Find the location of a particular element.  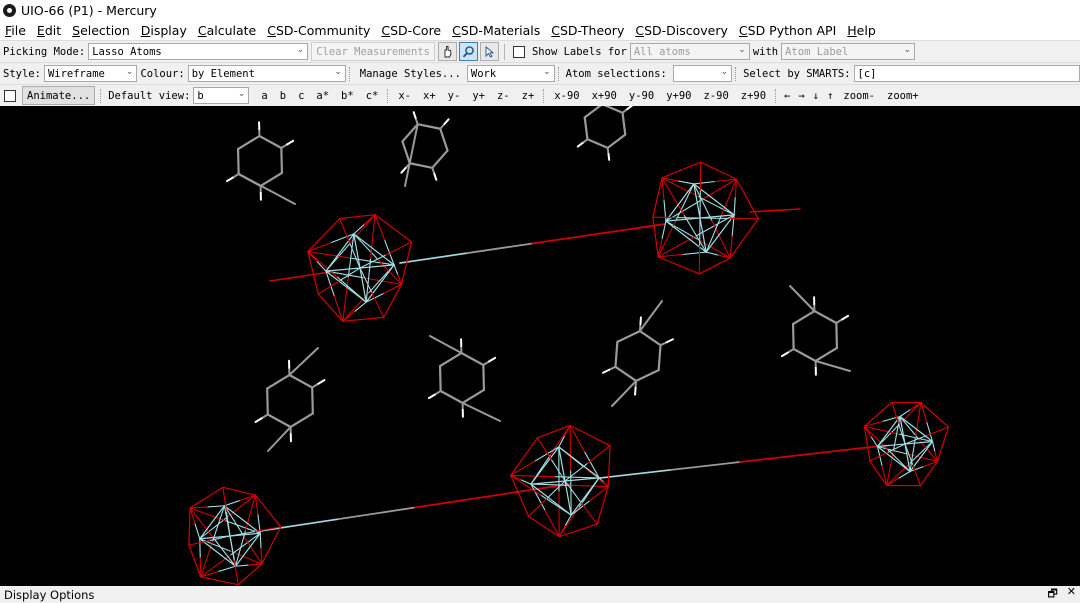

rotate-pick-button is located at coordinates (489, 51).